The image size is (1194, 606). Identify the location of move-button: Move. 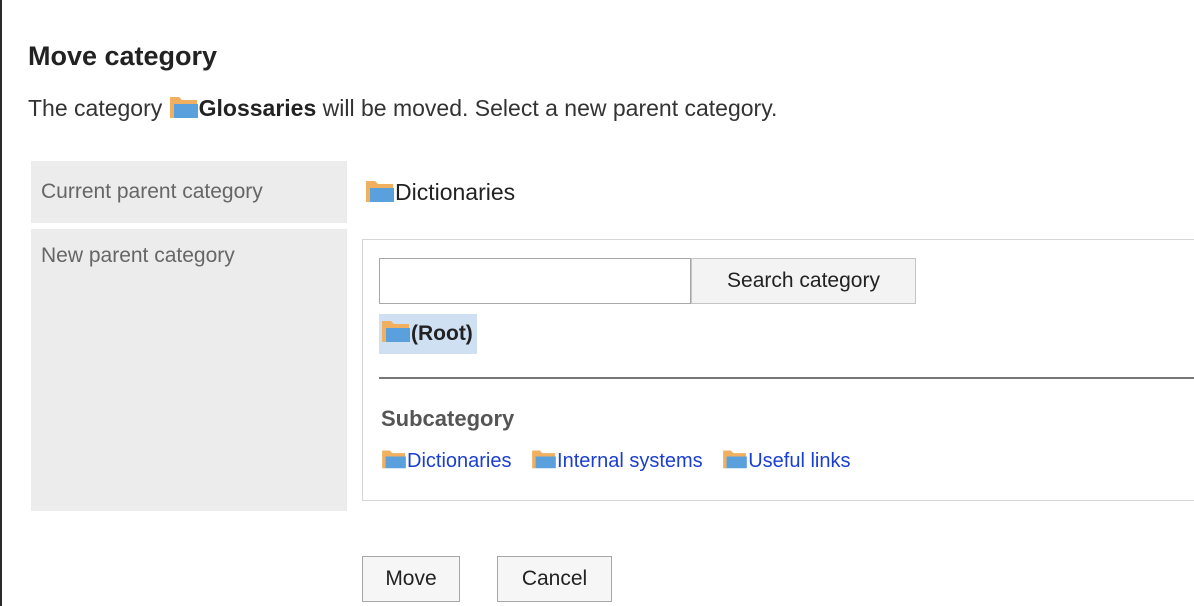
(411, 579).